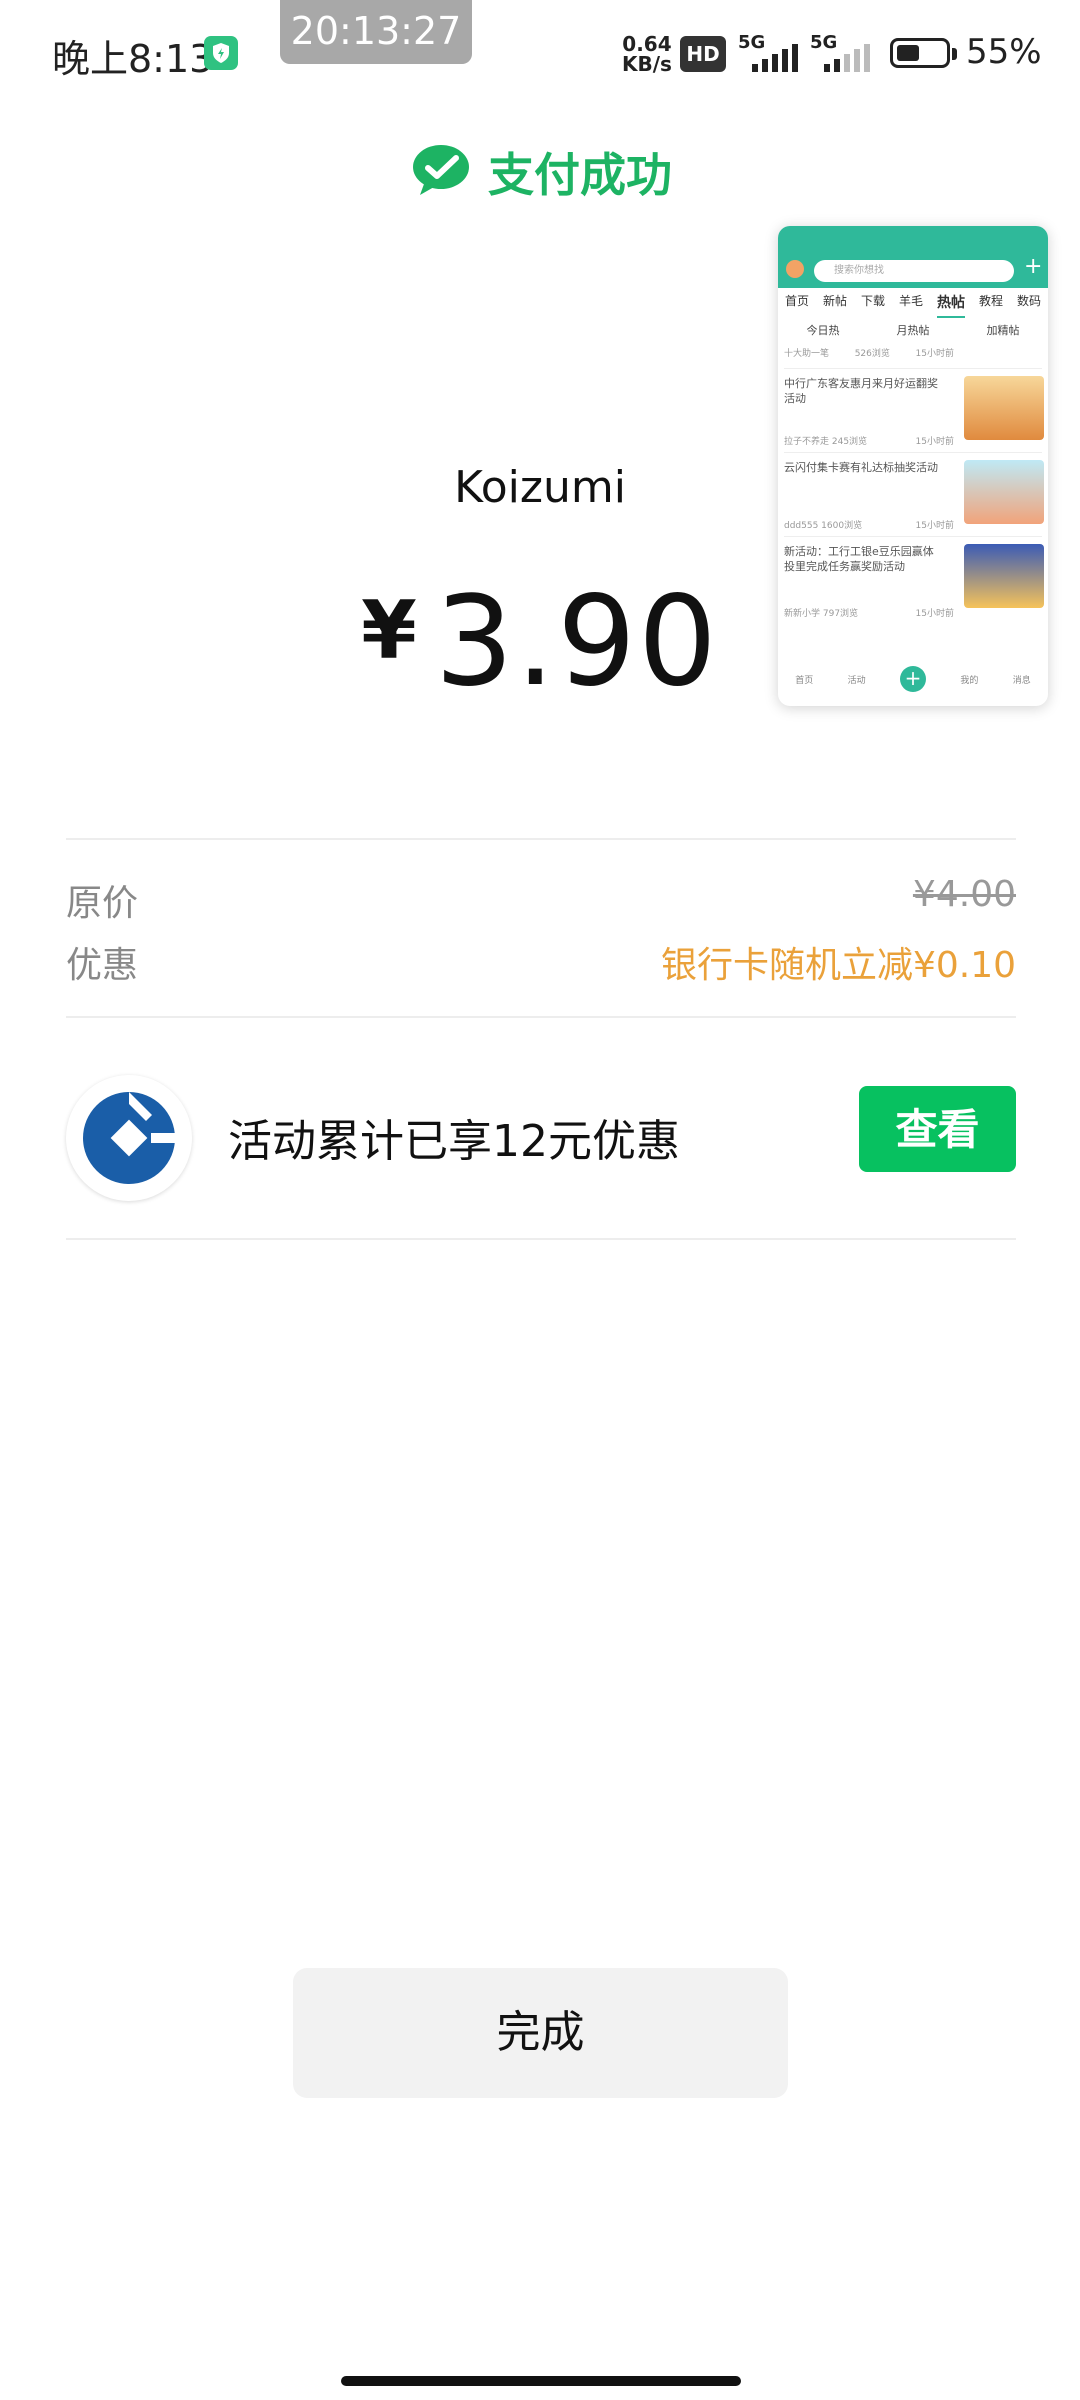  I want to click on shield-icon, so click(221, 53).